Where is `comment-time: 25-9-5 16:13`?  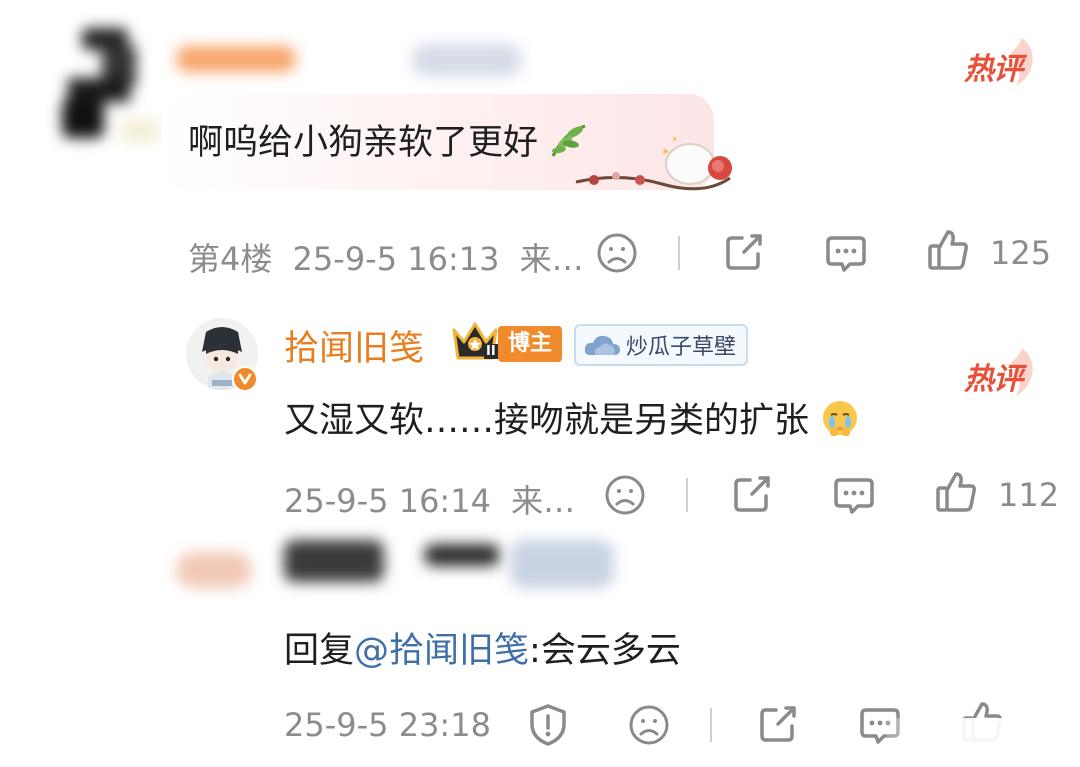
comment-time: 25-9-5 16:13 is located at coordinates (396, 259).